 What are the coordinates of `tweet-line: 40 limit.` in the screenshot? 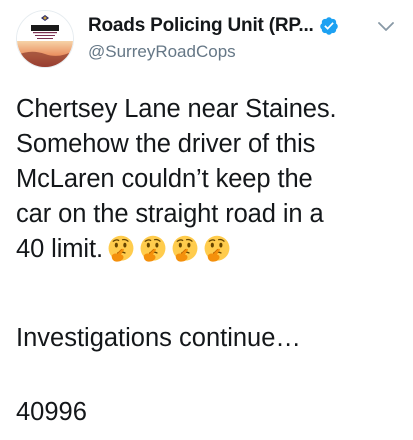 It's located at (59, 249).